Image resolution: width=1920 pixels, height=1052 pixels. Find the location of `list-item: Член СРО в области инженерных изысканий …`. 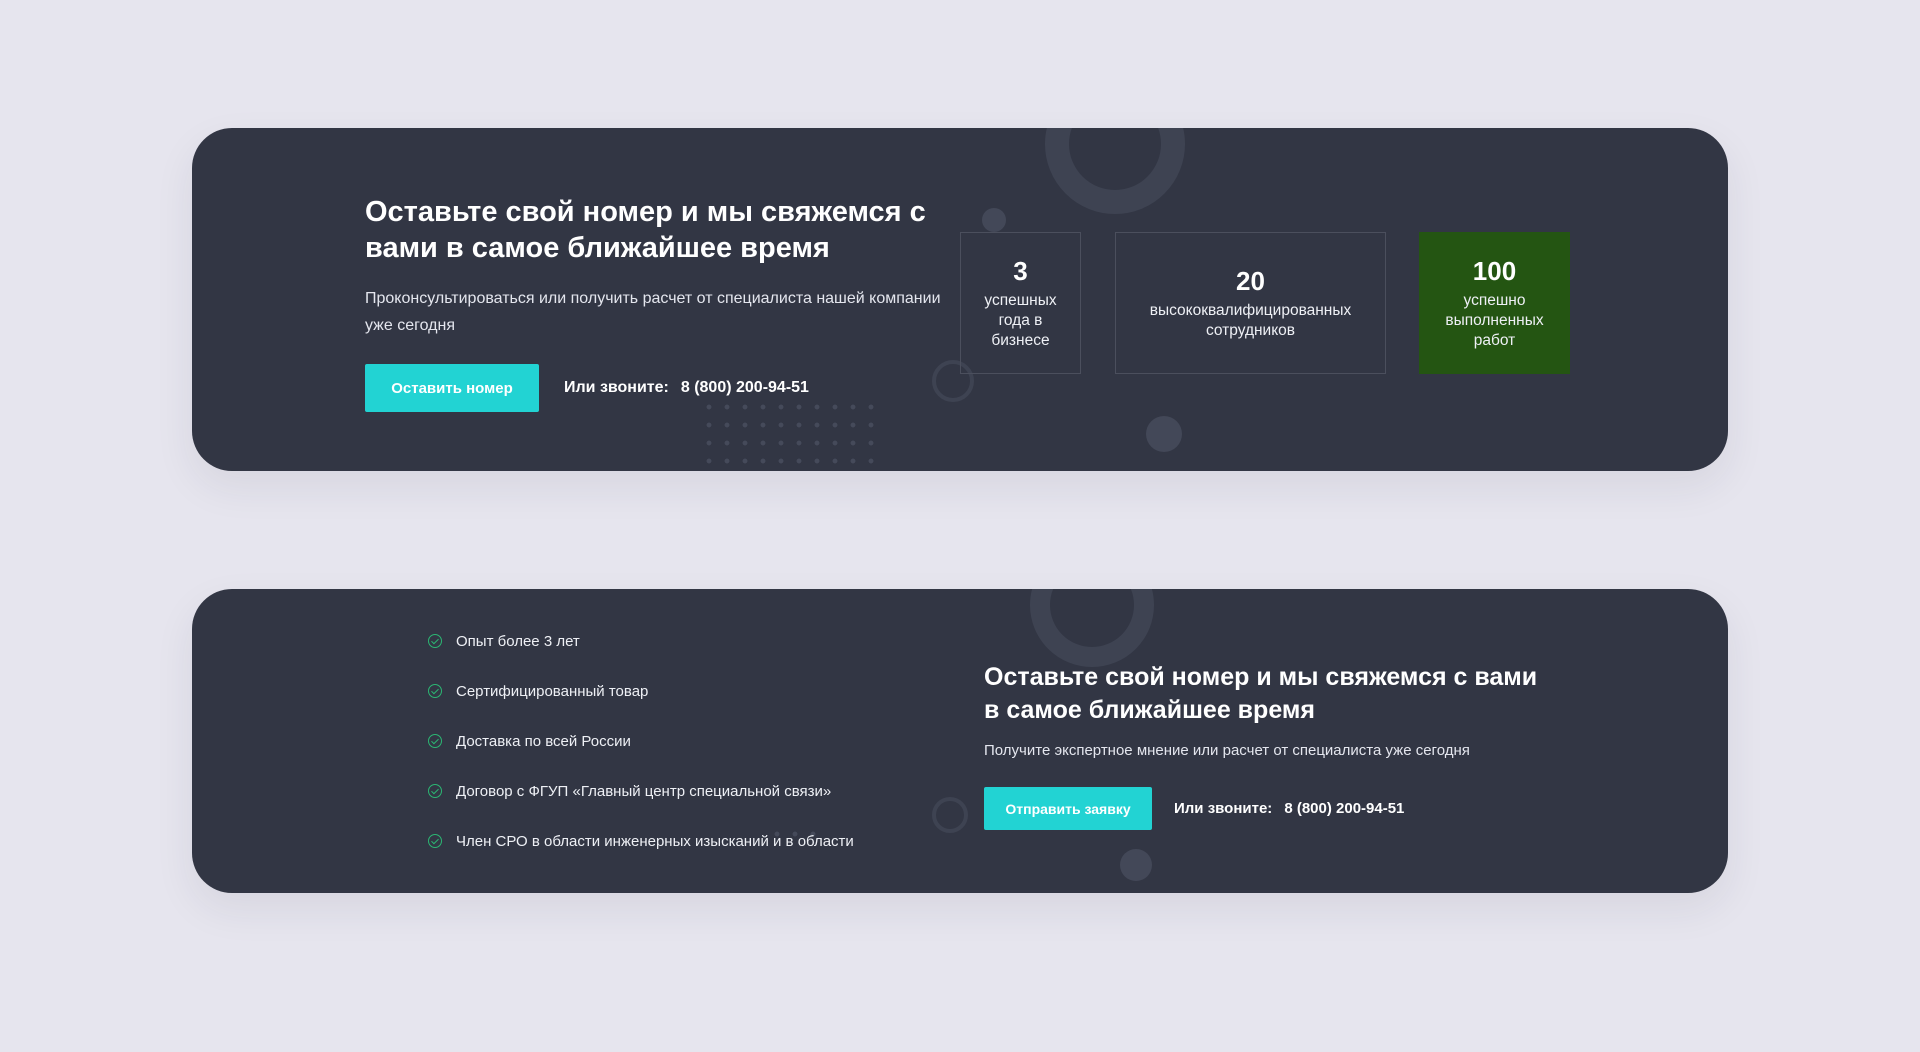

list-item: Член СРО в области инженерных изысканий … is located at coordinates (668, 841).